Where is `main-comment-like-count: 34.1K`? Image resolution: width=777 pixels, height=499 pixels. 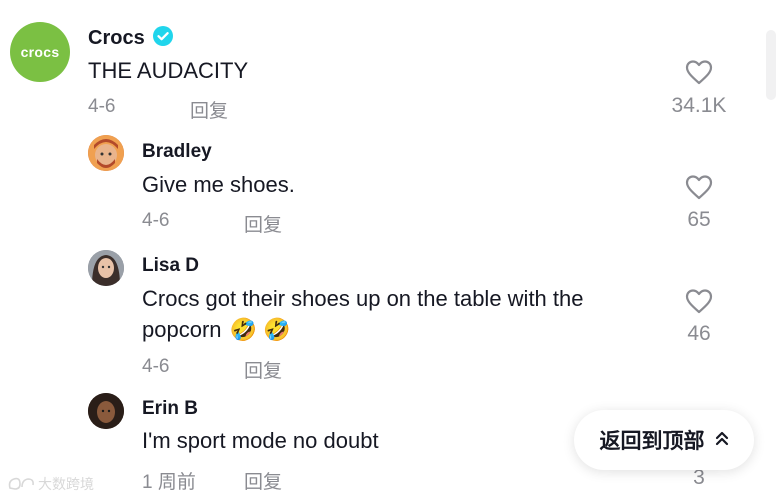
main-comment-like-count: 34.1K is located at coordinates (699, 105).